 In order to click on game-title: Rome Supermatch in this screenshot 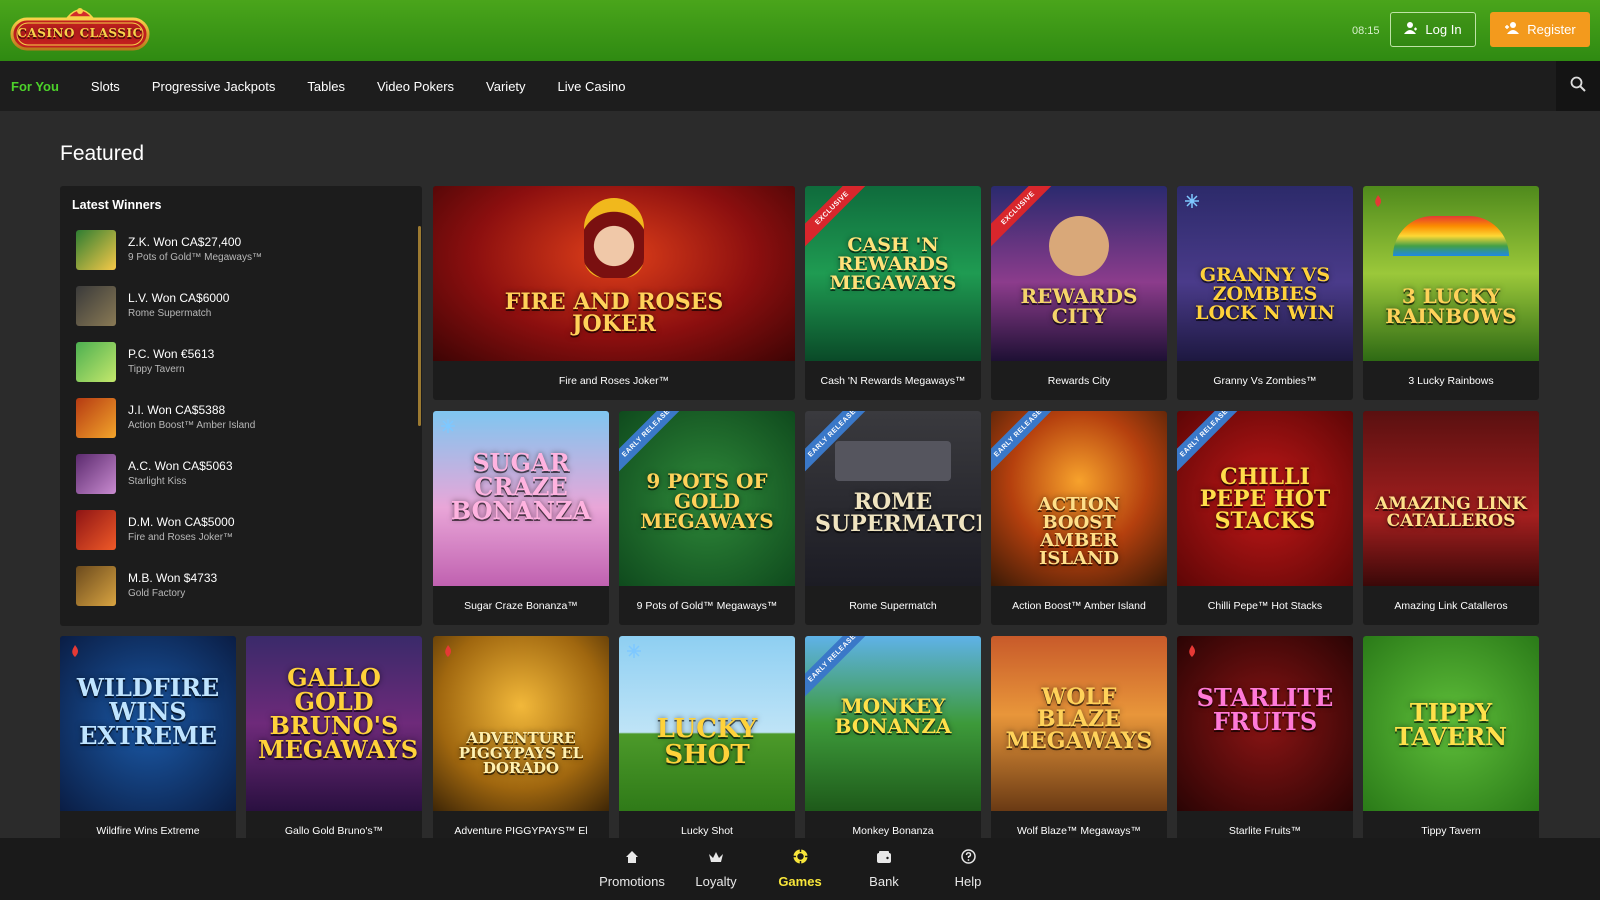, I will do `click(893, 605)`.